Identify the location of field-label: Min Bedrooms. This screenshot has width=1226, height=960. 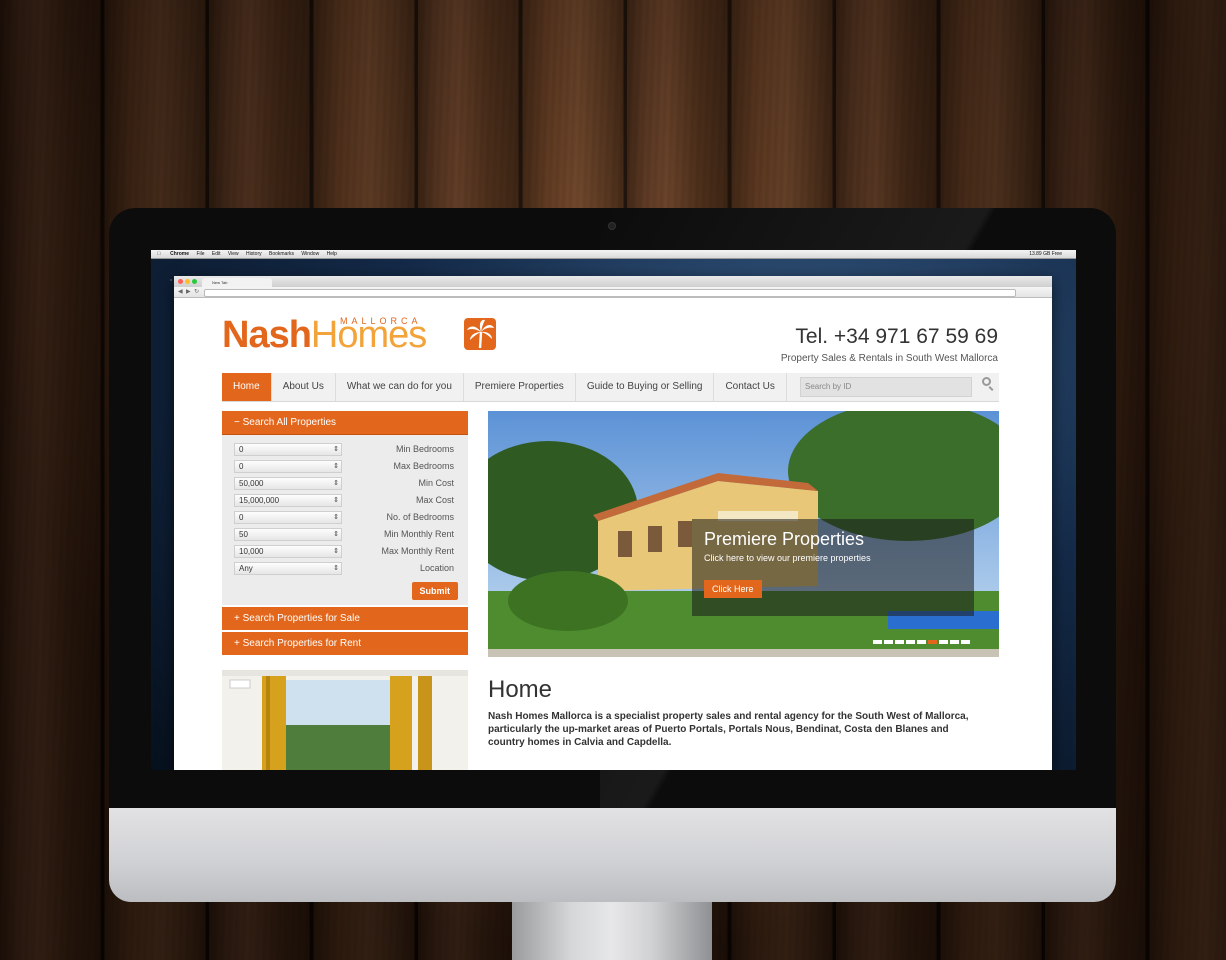
(424, 449).